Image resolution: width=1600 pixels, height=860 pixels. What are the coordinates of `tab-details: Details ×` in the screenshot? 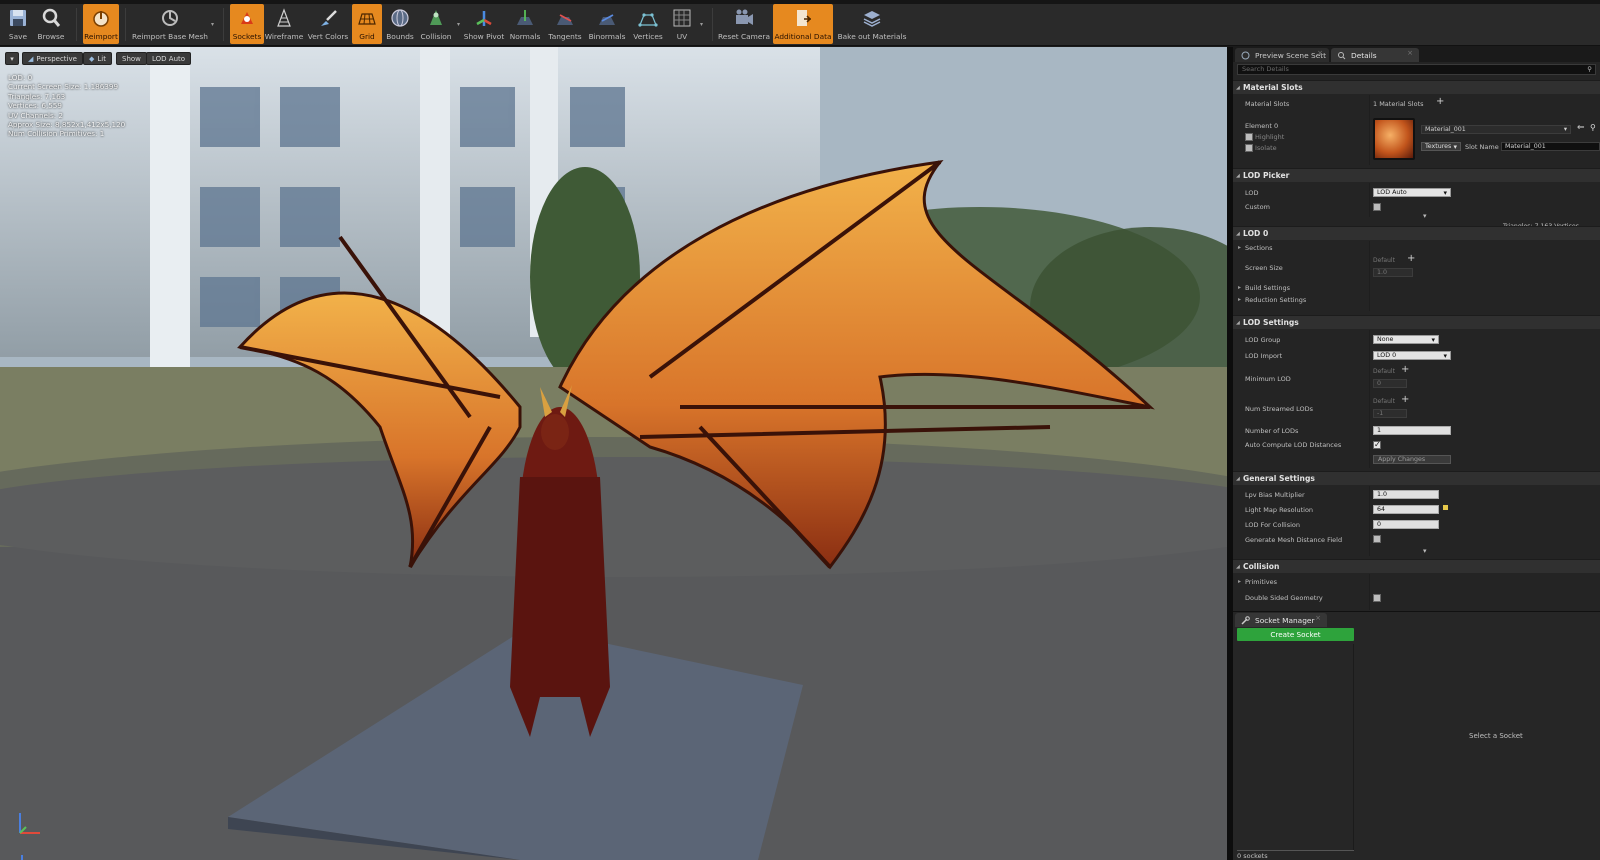 It's located at (1375, 55).